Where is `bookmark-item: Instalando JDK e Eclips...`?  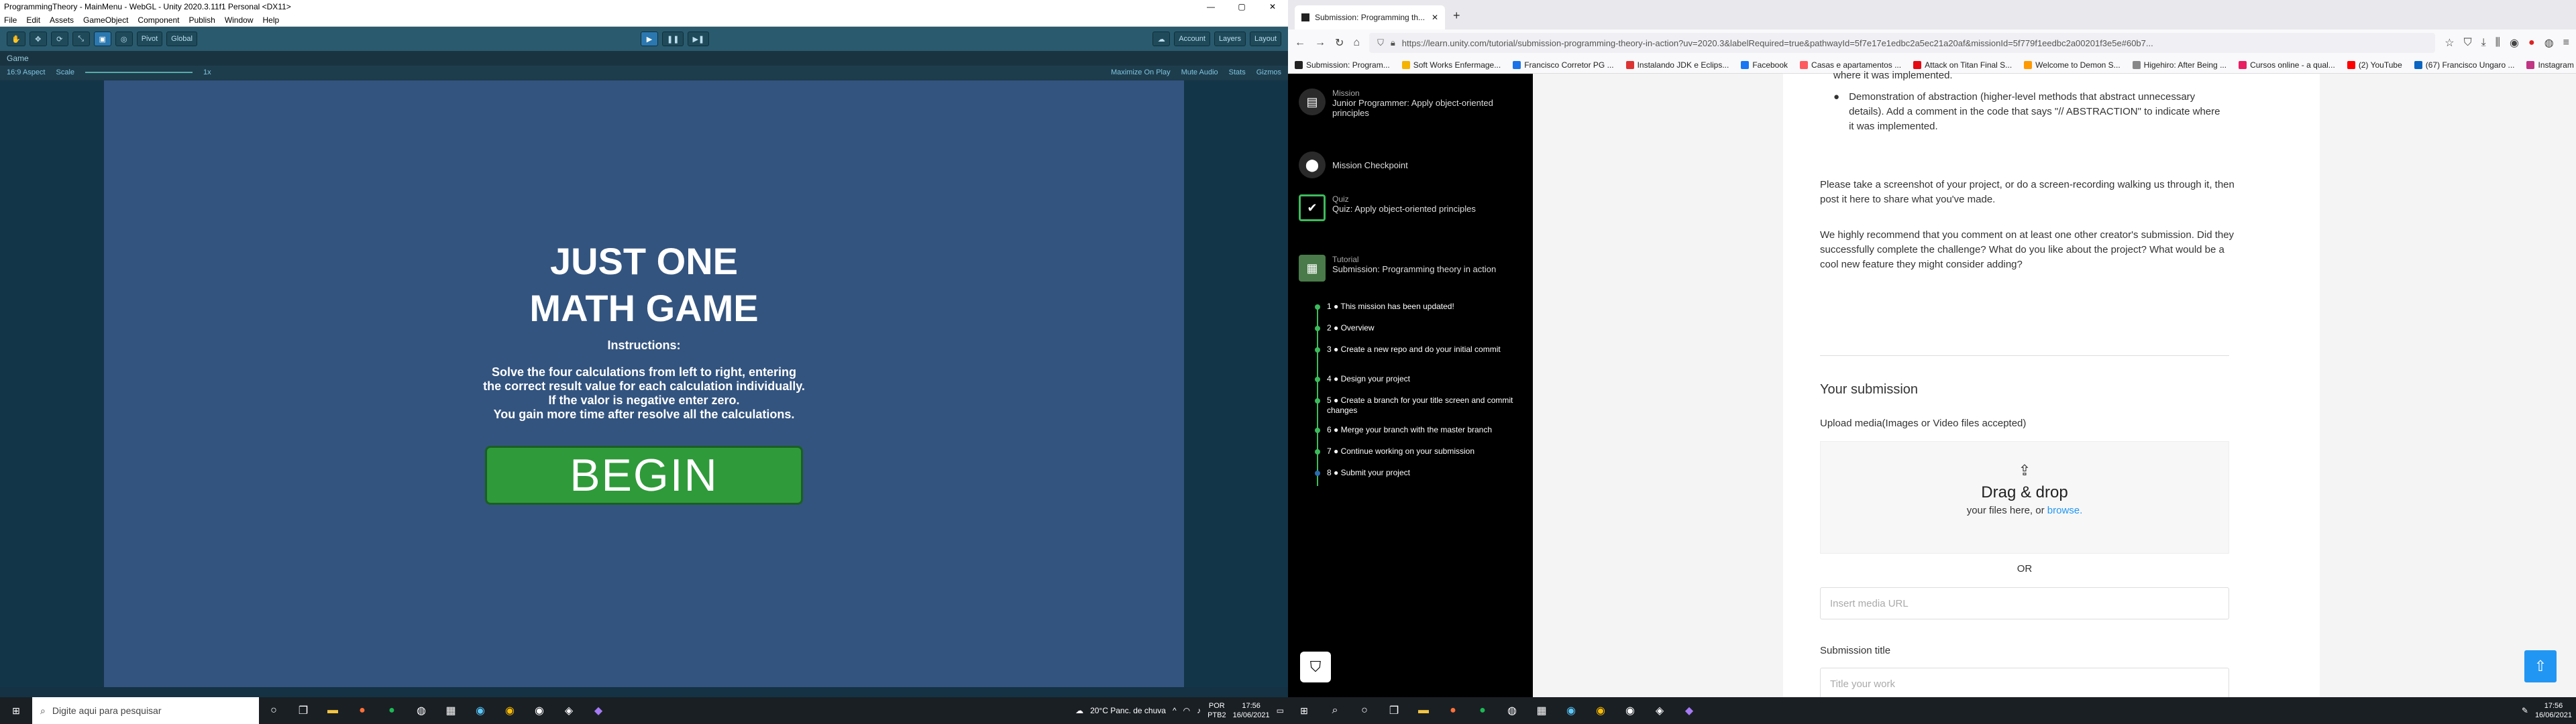 bookmark-item: Instalando JDK e Eclips... is located at coordinates (1677, 65).